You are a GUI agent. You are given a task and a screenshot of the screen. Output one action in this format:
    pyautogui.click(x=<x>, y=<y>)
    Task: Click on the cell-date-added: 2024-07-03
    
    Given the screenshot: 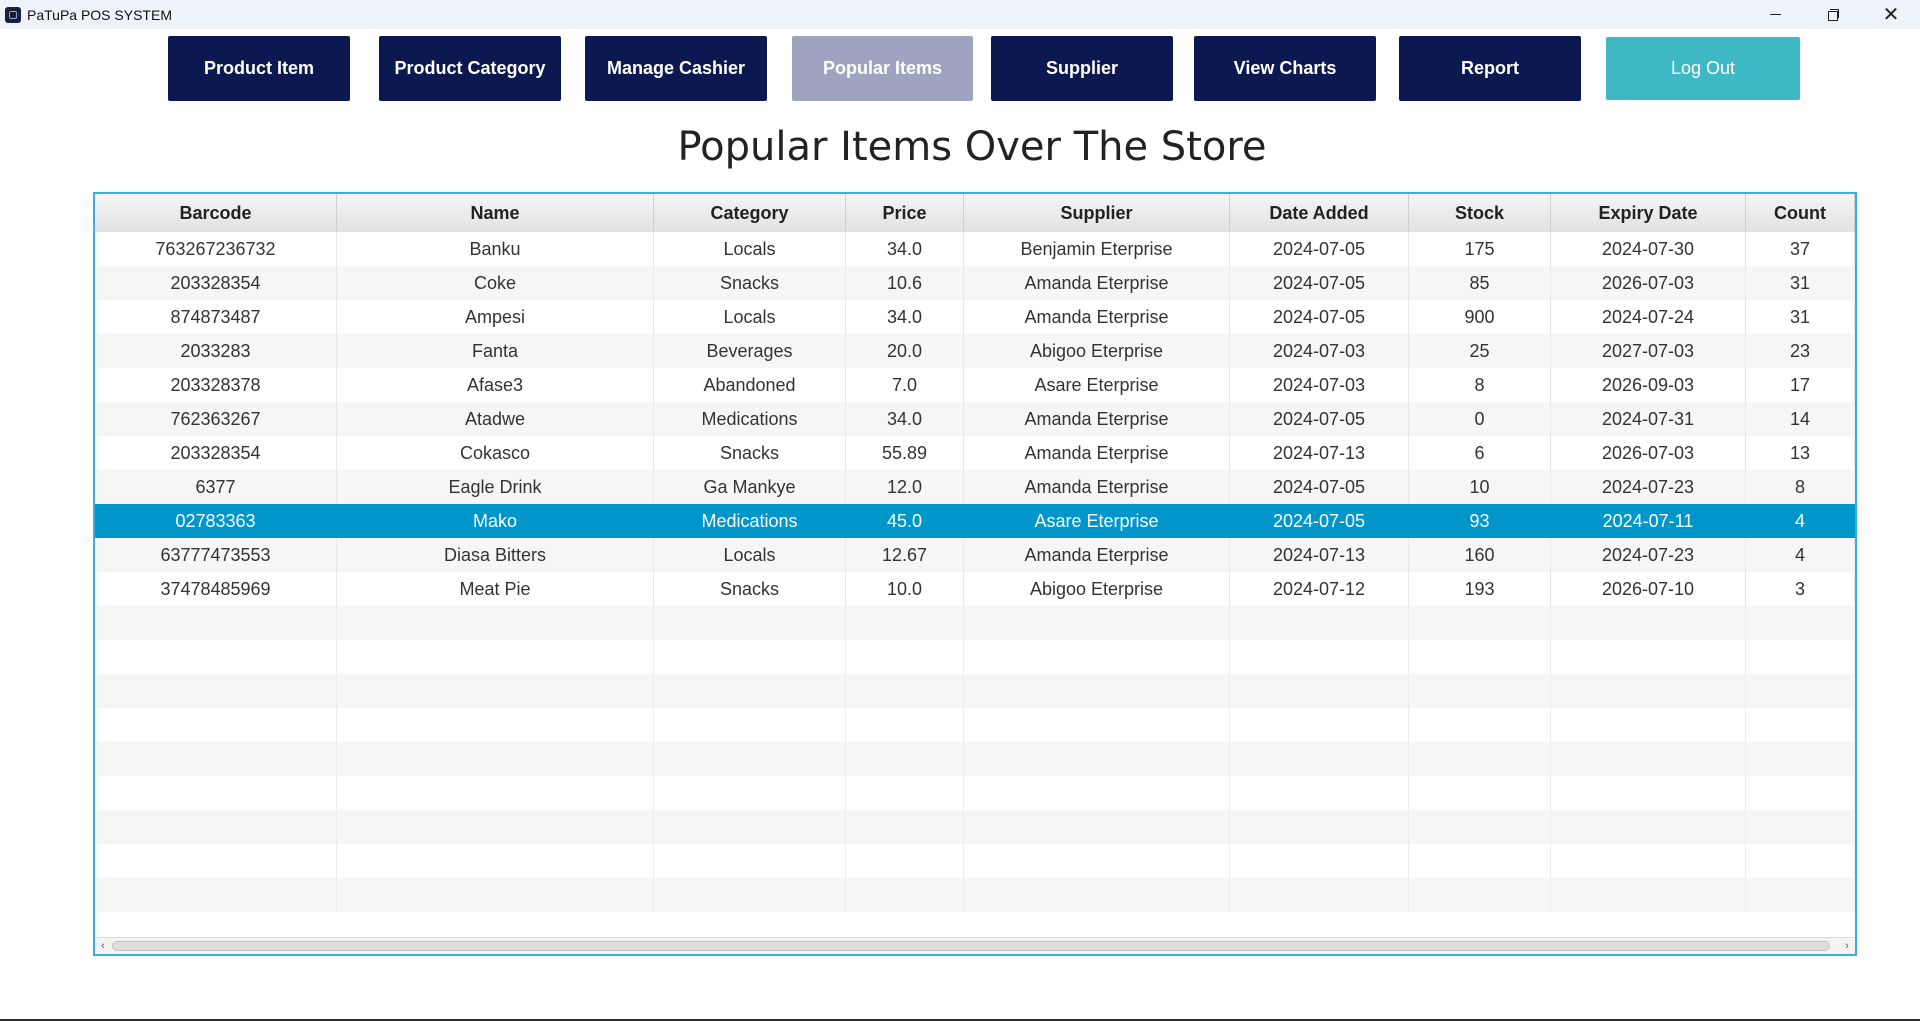 What is the action you would take?
    pyautogui.click(x=1319, y=351)
    